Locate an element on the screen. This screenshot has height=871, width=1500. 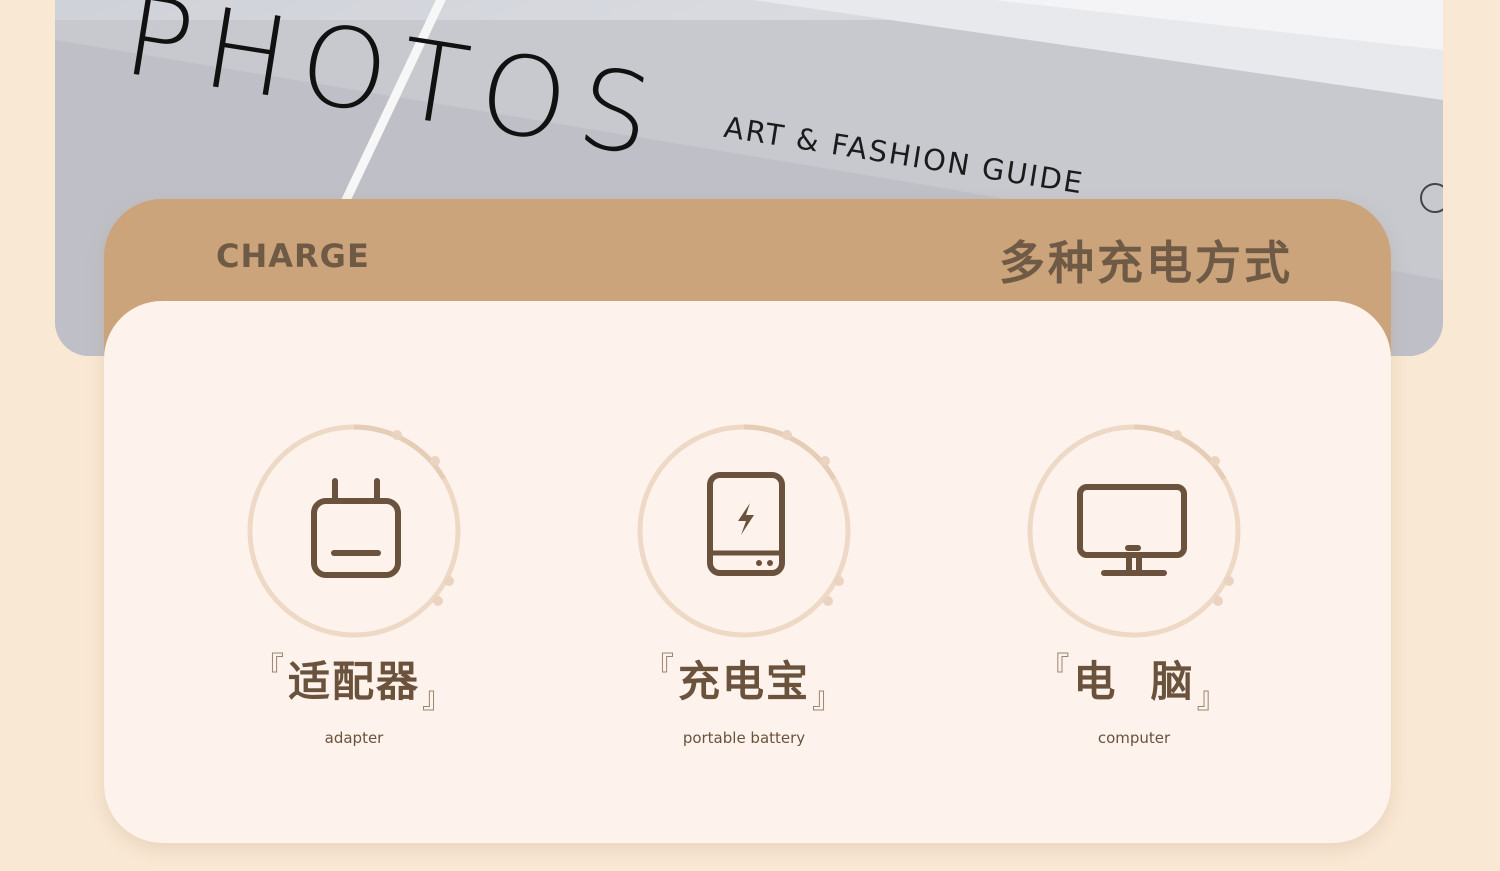
computer-label: 『电 脑』 is located at coordinates (1134, 683).